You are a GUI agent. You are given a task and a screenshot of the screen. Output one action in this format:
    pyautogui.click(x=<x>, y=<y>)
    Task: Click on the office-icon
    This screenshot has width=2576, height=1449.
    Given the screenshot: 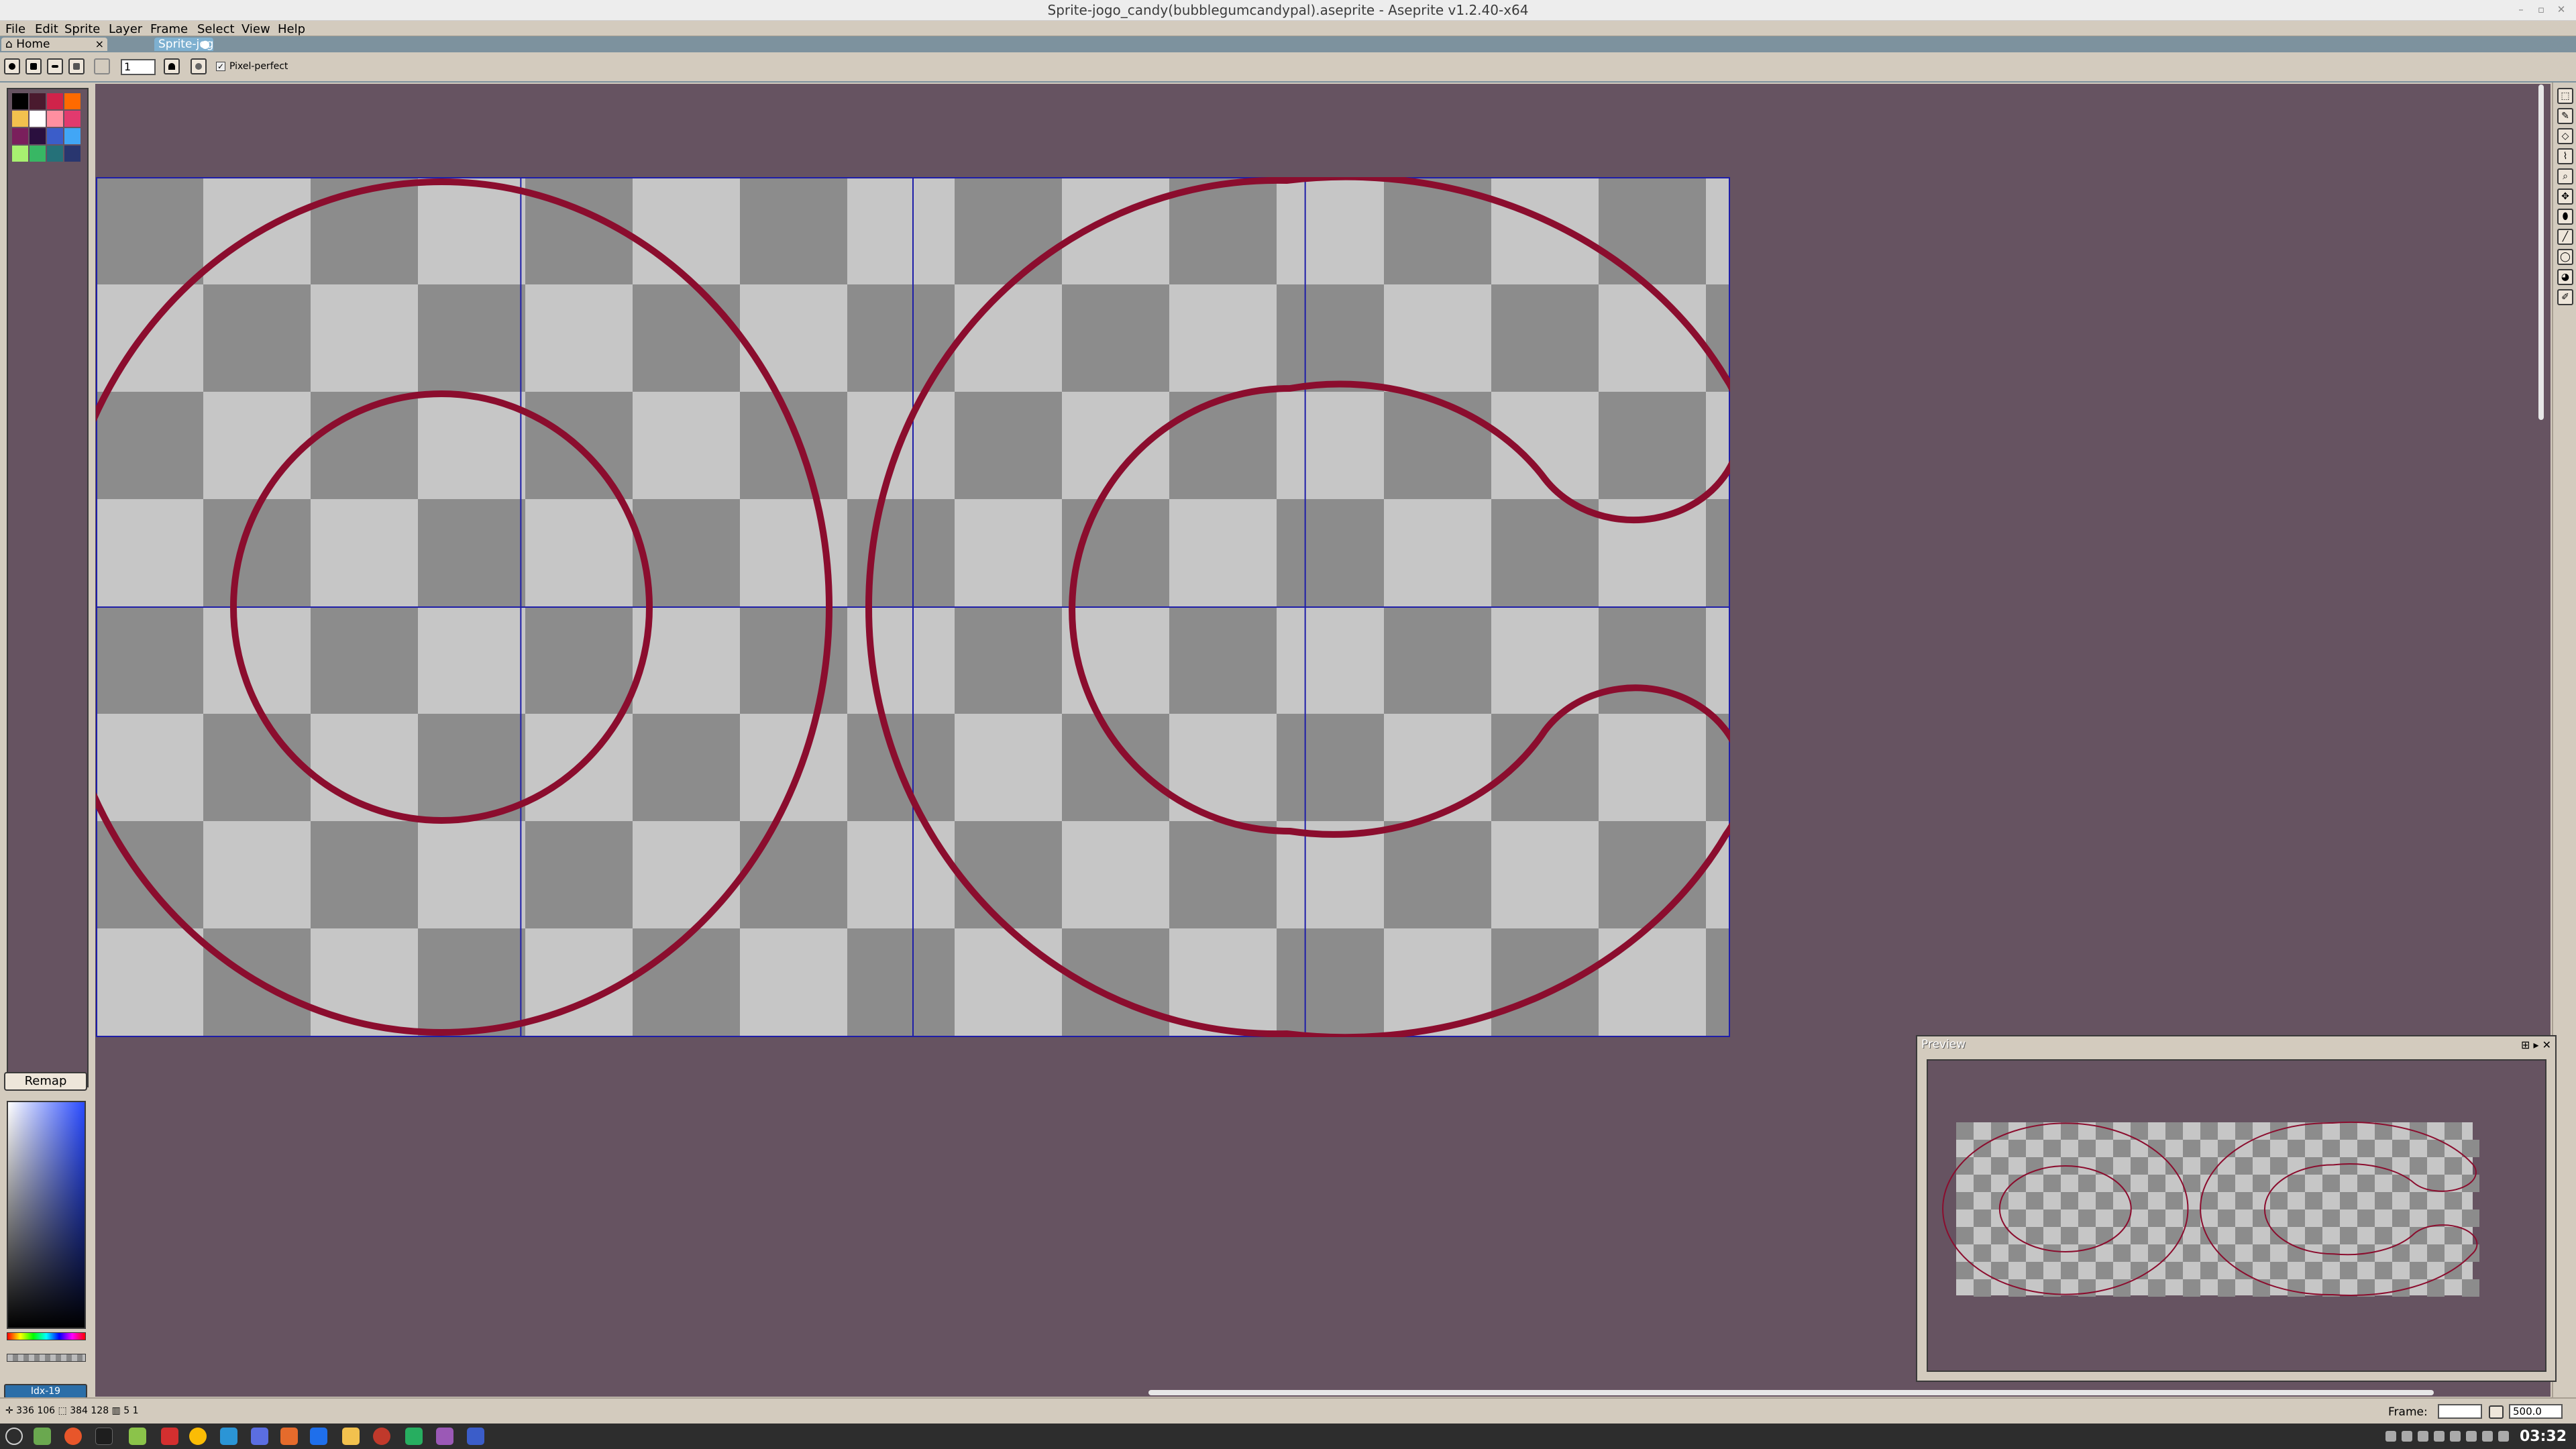 What is the action you would take?
    pyautogui.click(x=169, y=1436)
    